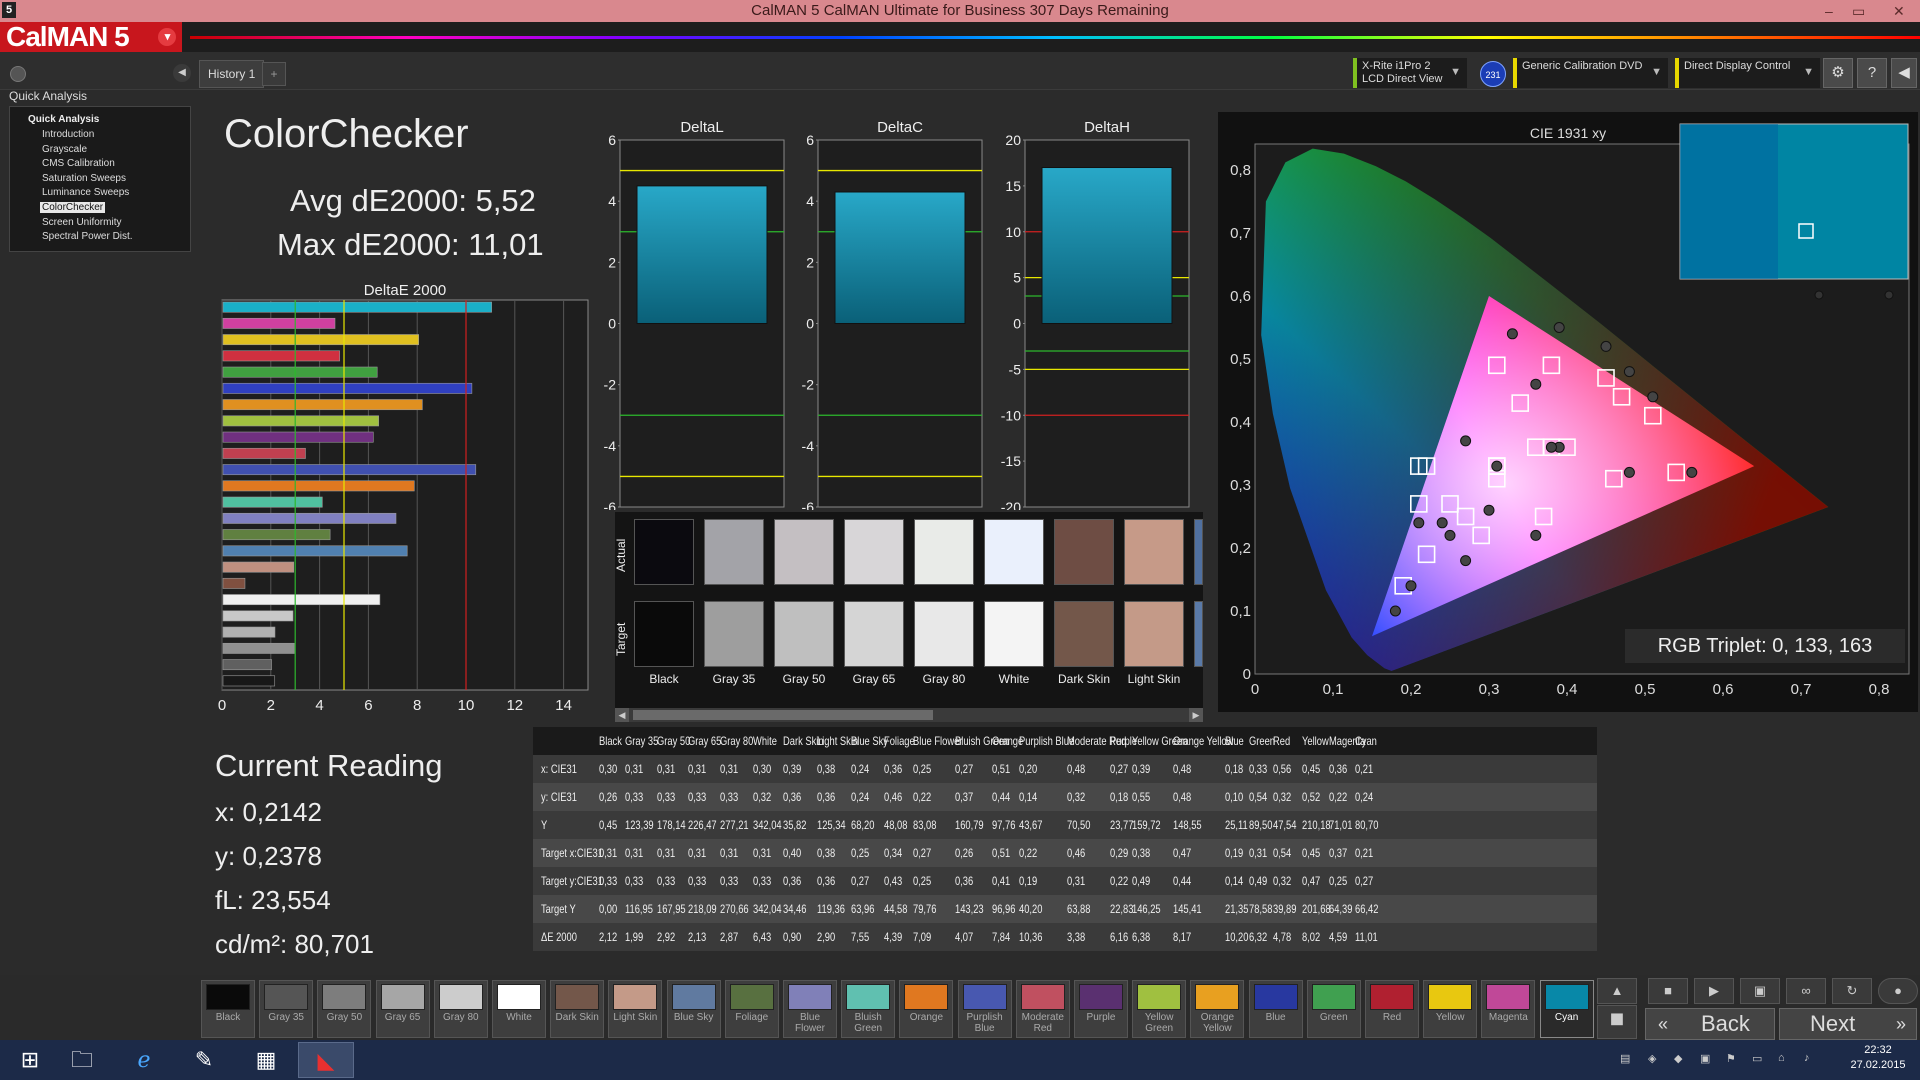  Describe the element at coordinates (1878, 1058) in the screenshot. I see `taskbar-clock: 22:32 27.02.2015` at that location.